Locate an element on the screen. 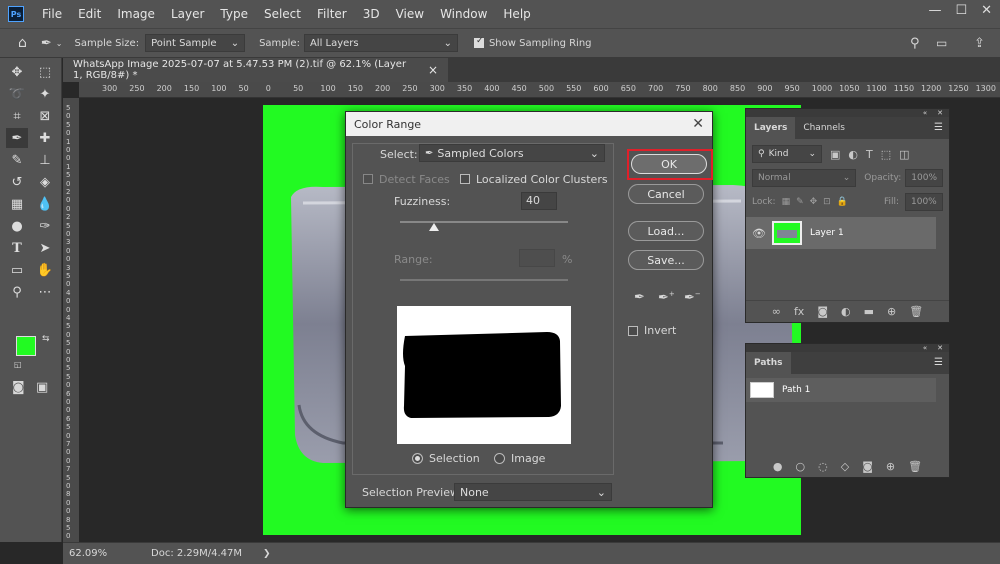  healing-brush-tool-icon: ✚ is located at coordinates (45, 138).